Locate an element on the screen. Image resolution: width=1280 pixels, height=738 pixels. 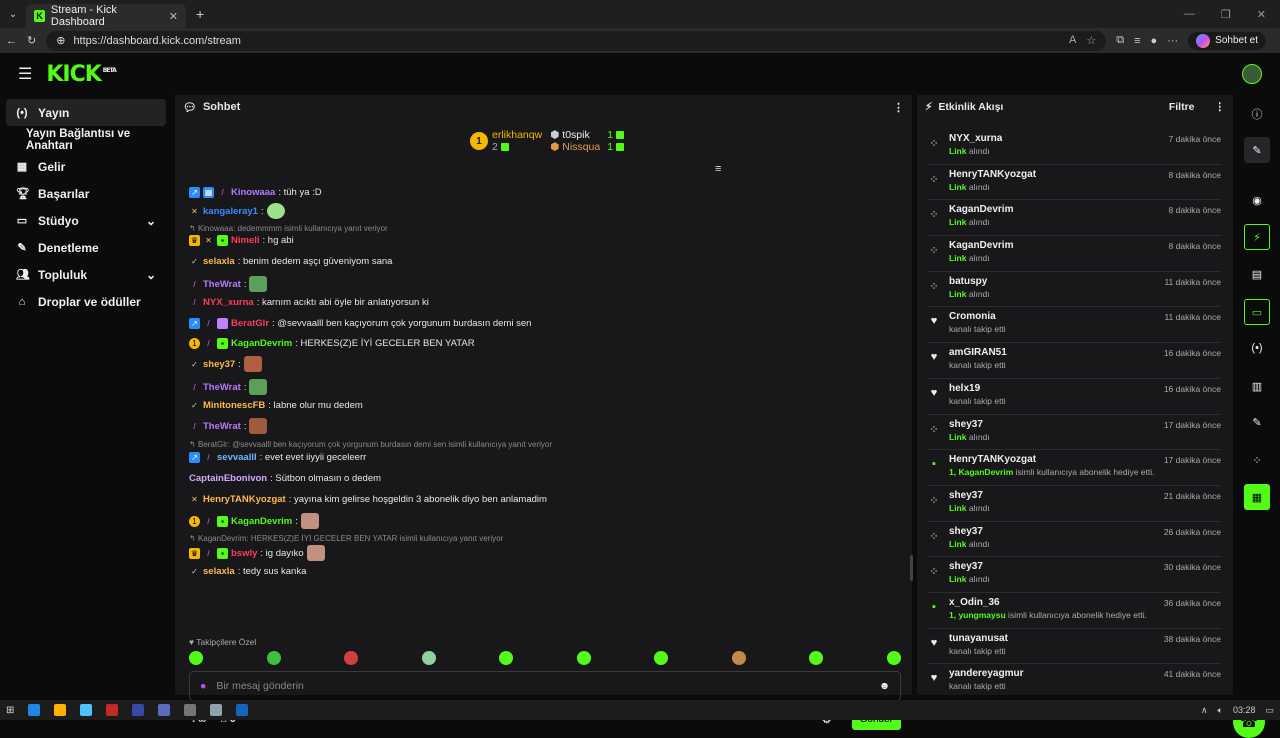
notes-icon: ▤ is located at coordinates (1257, 274).